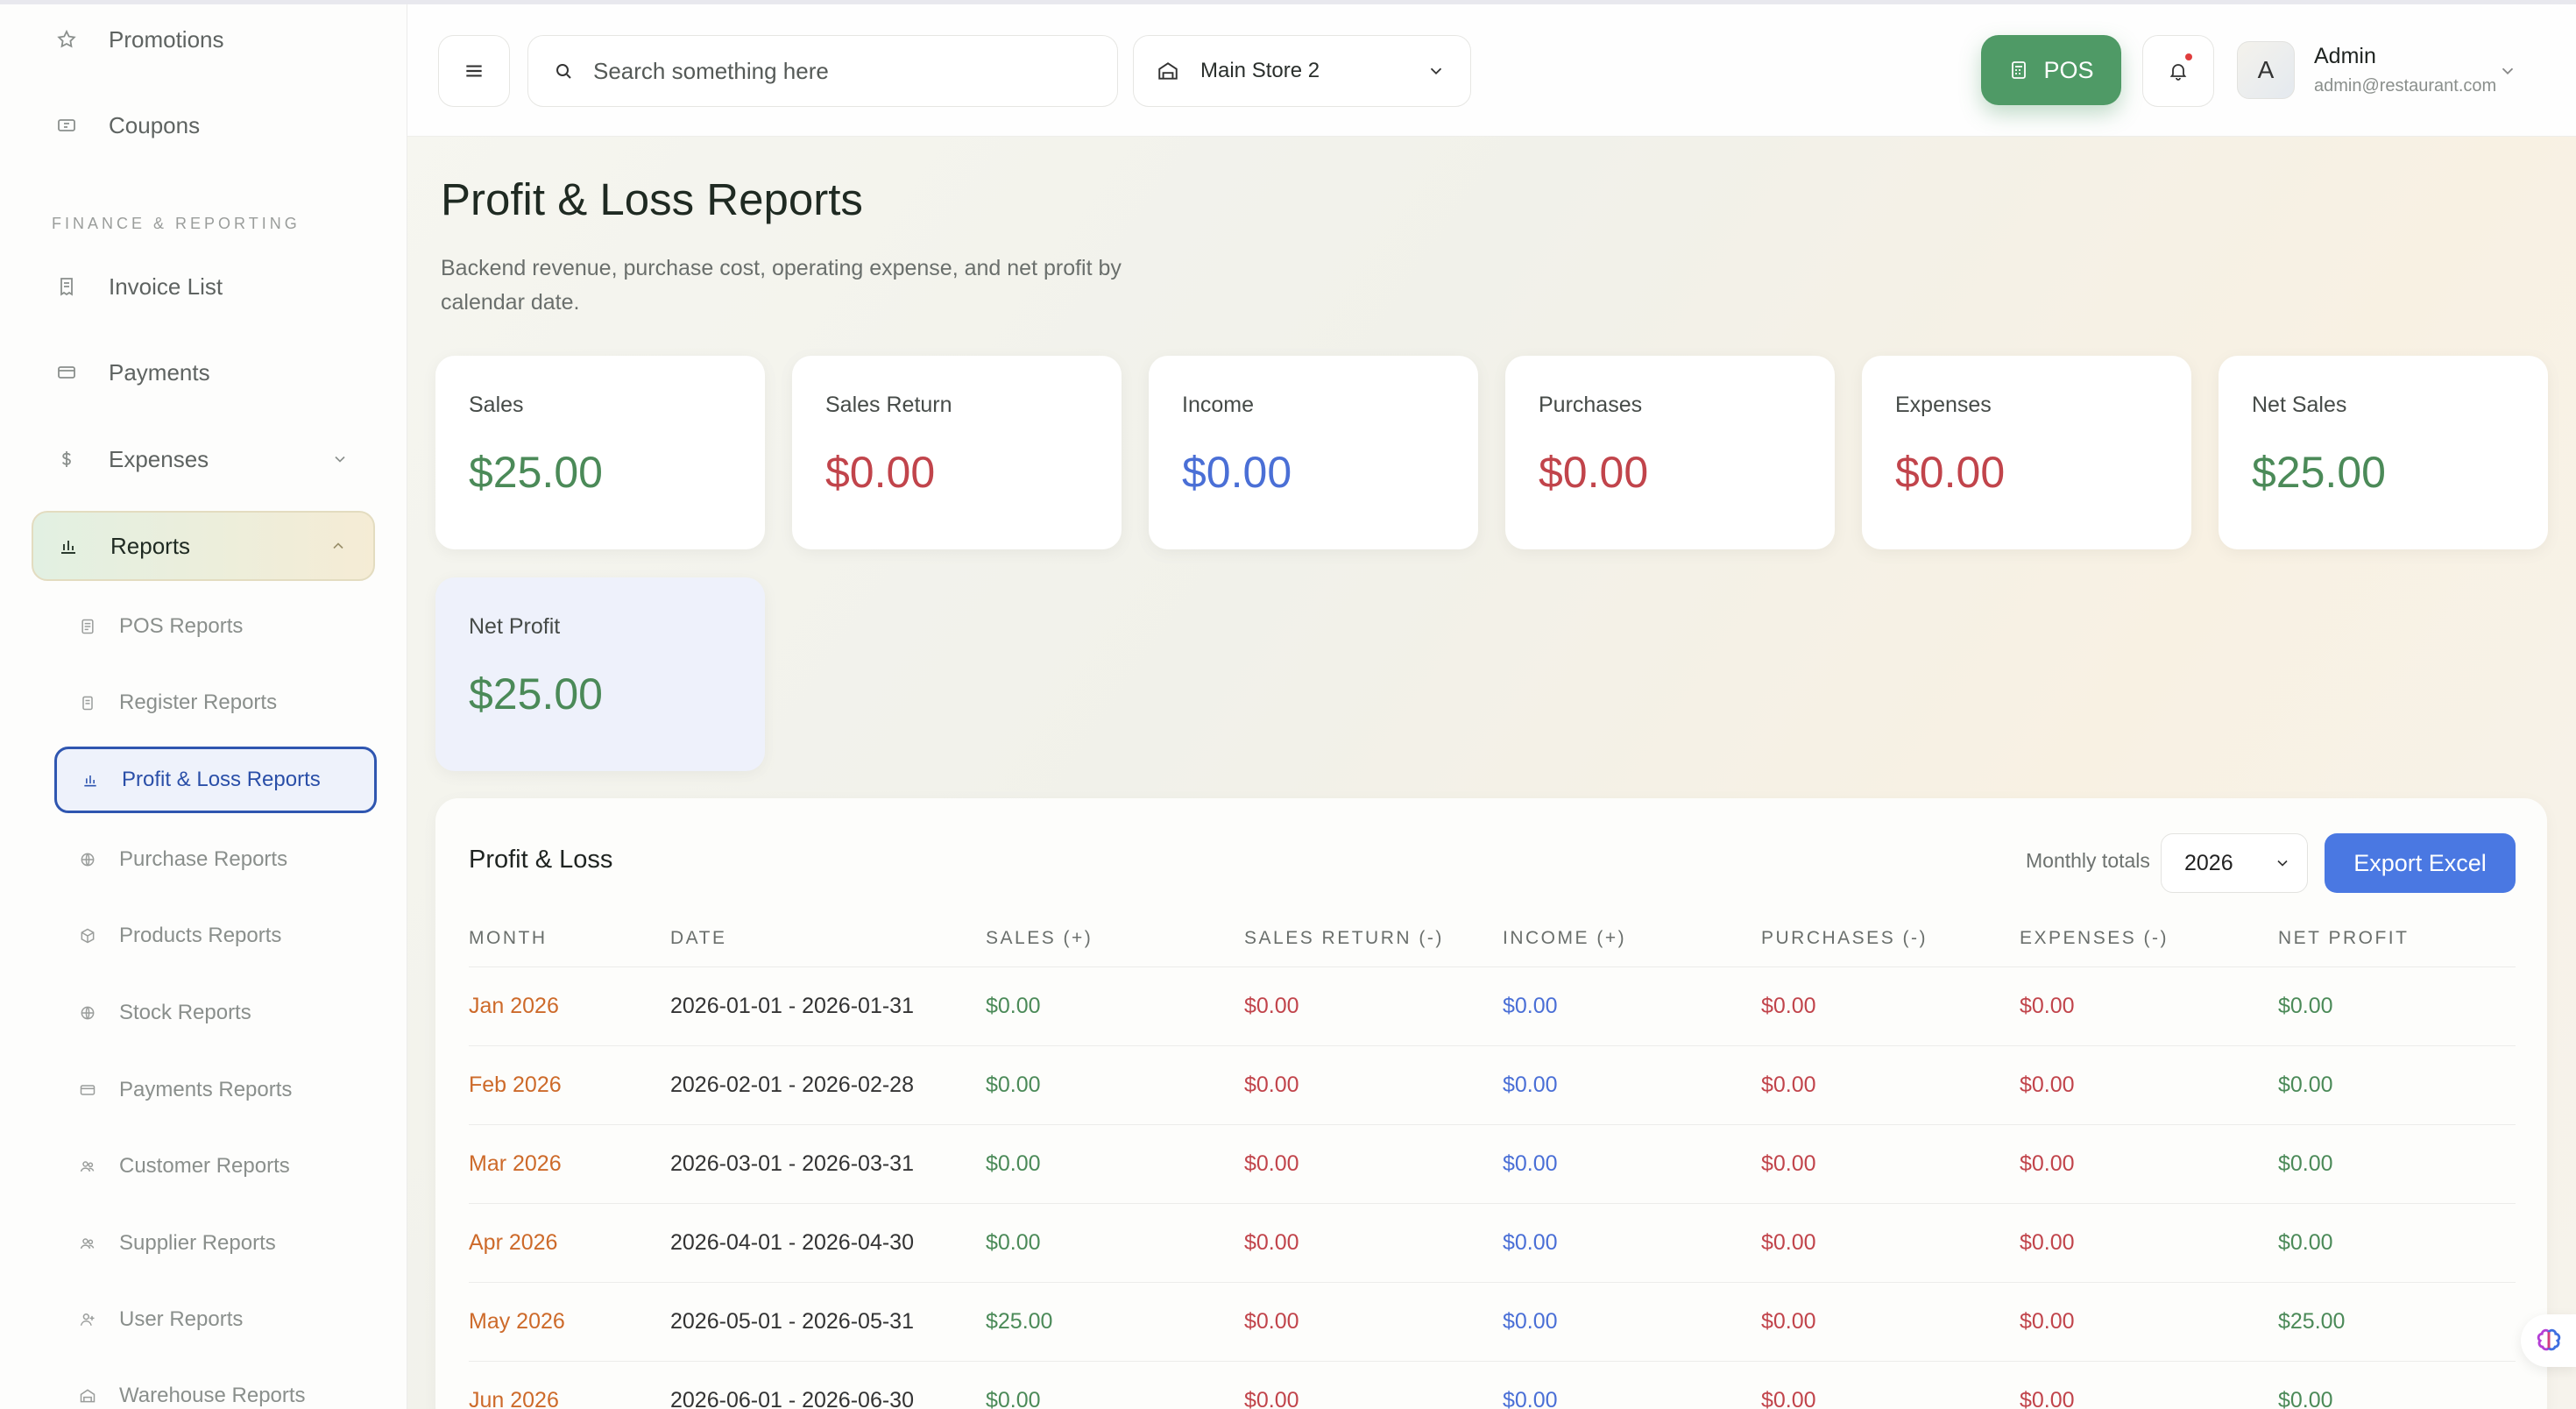 This screenshot has height=1409, width=2576. Describe the element at coordinates (888, 405) in the screenshot. I see `card-label: Sales Return` at that location.